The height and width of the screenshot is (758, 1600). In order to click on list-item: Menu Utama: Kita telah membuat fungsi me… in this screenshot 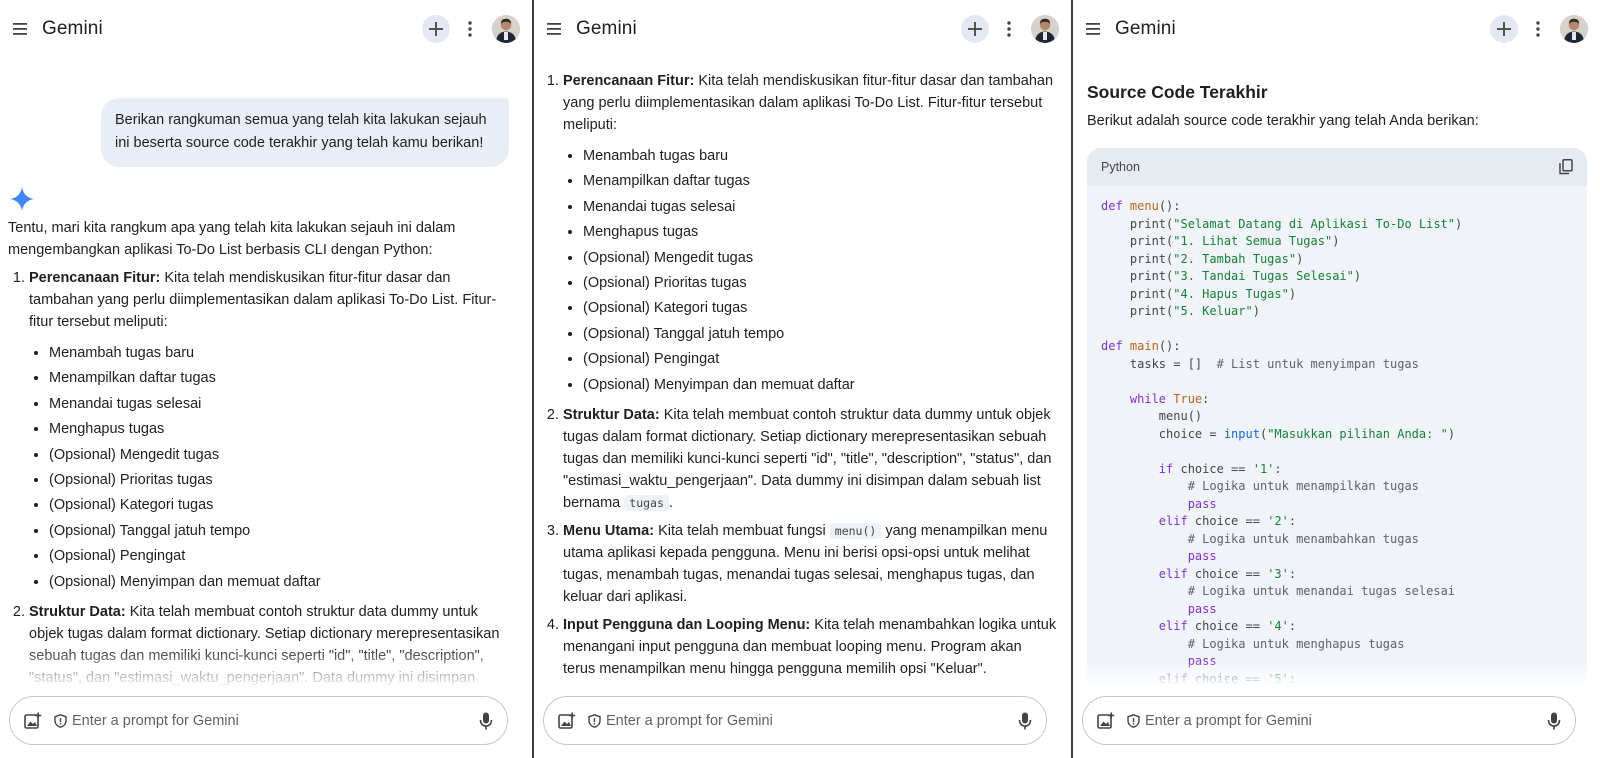, I will do `click(810, 564)`.